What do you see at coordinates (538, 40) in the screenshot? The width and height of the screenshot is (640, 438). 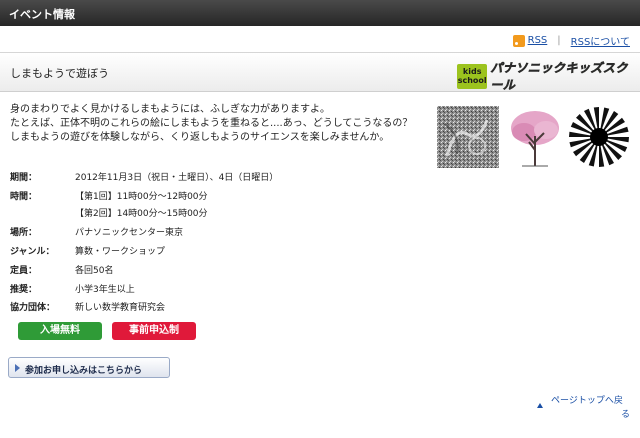 I see `rss-link: RSS` at bounding box center [538, 40].